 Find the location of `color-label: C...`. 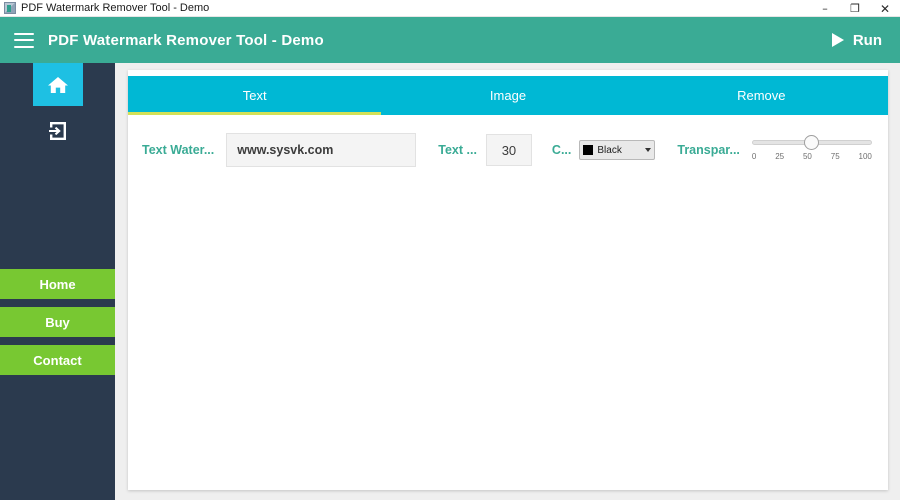

color-label: C... is located at coordinates (561, 150).